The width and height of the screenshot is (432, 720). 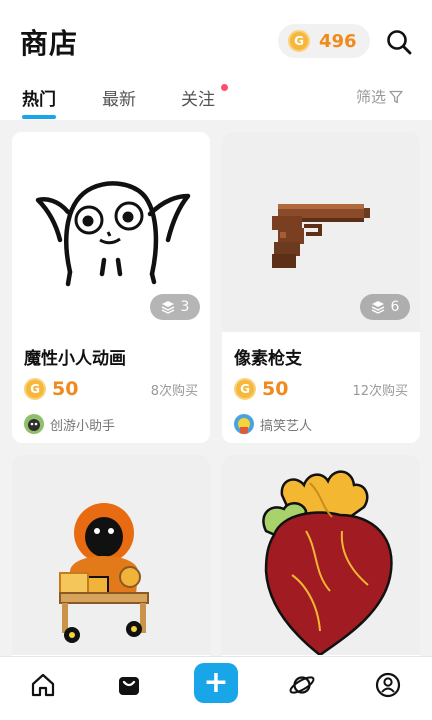 What do you see at coordinates (104, 573) in the screenshot?
I see `hooded-kid-icon` at bounding box center [104, 573].